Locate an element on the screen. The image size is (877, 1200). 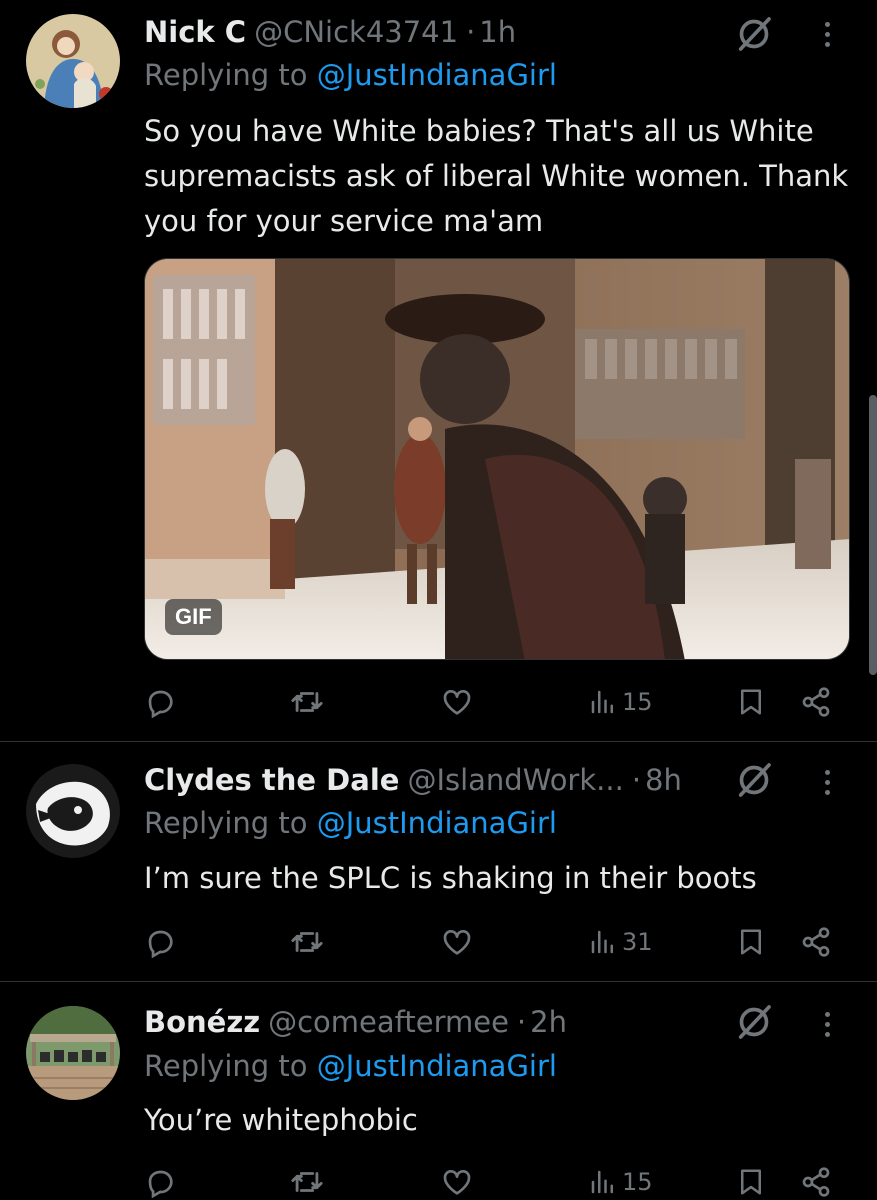
display-name: Bonézz is located at coordinates (202, 1022).